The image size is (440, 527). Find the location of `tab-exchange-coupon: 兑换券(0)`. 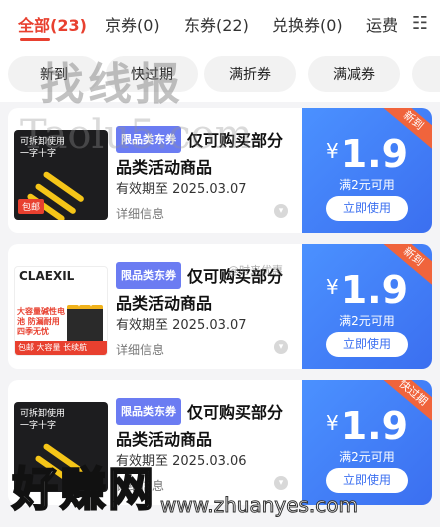

tab-exchange-coupon: 兑换券(0) is located at coordinates (307, 24).